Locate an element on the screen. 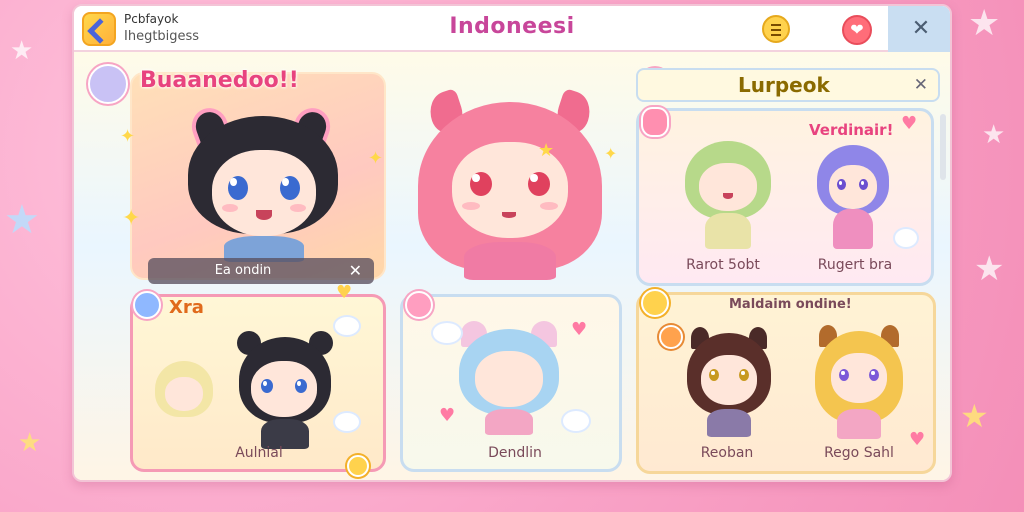  featured-card-title: Buaanedoo!! is located at coordinates (219, 80).